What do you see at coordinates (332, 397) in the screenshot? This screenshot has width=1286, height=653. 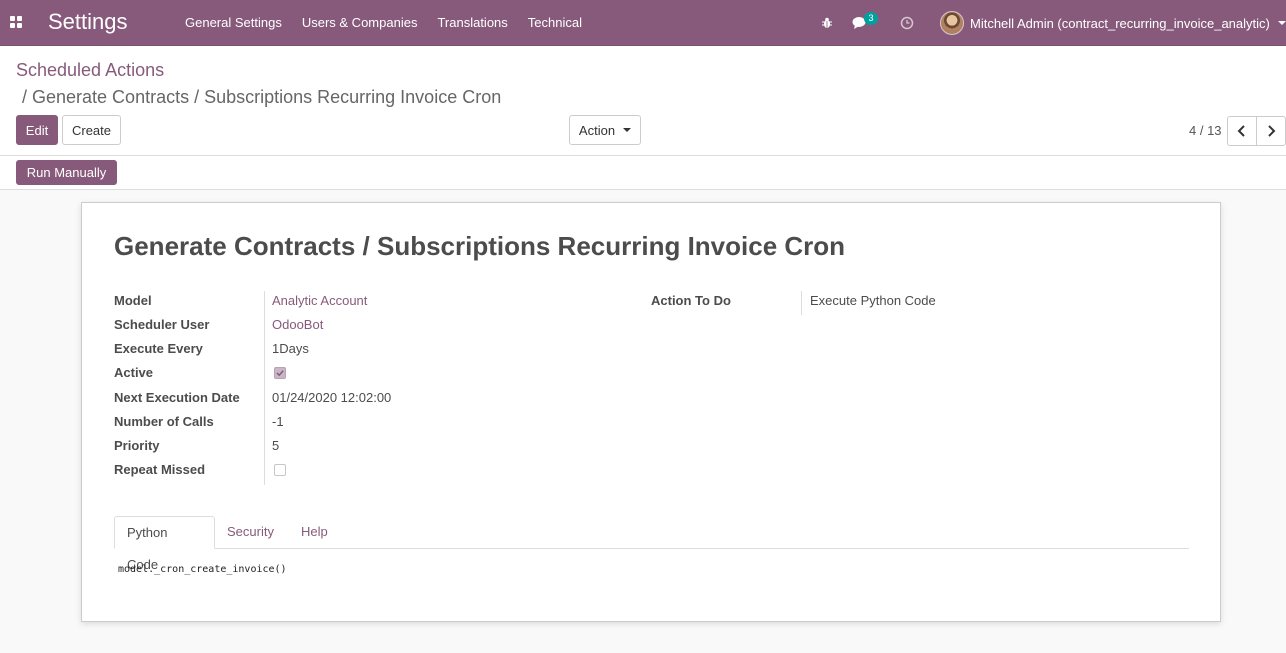 I see `next-execution-date-value: 01/24/2020 12:02:00` at bounding box center [332, 397].